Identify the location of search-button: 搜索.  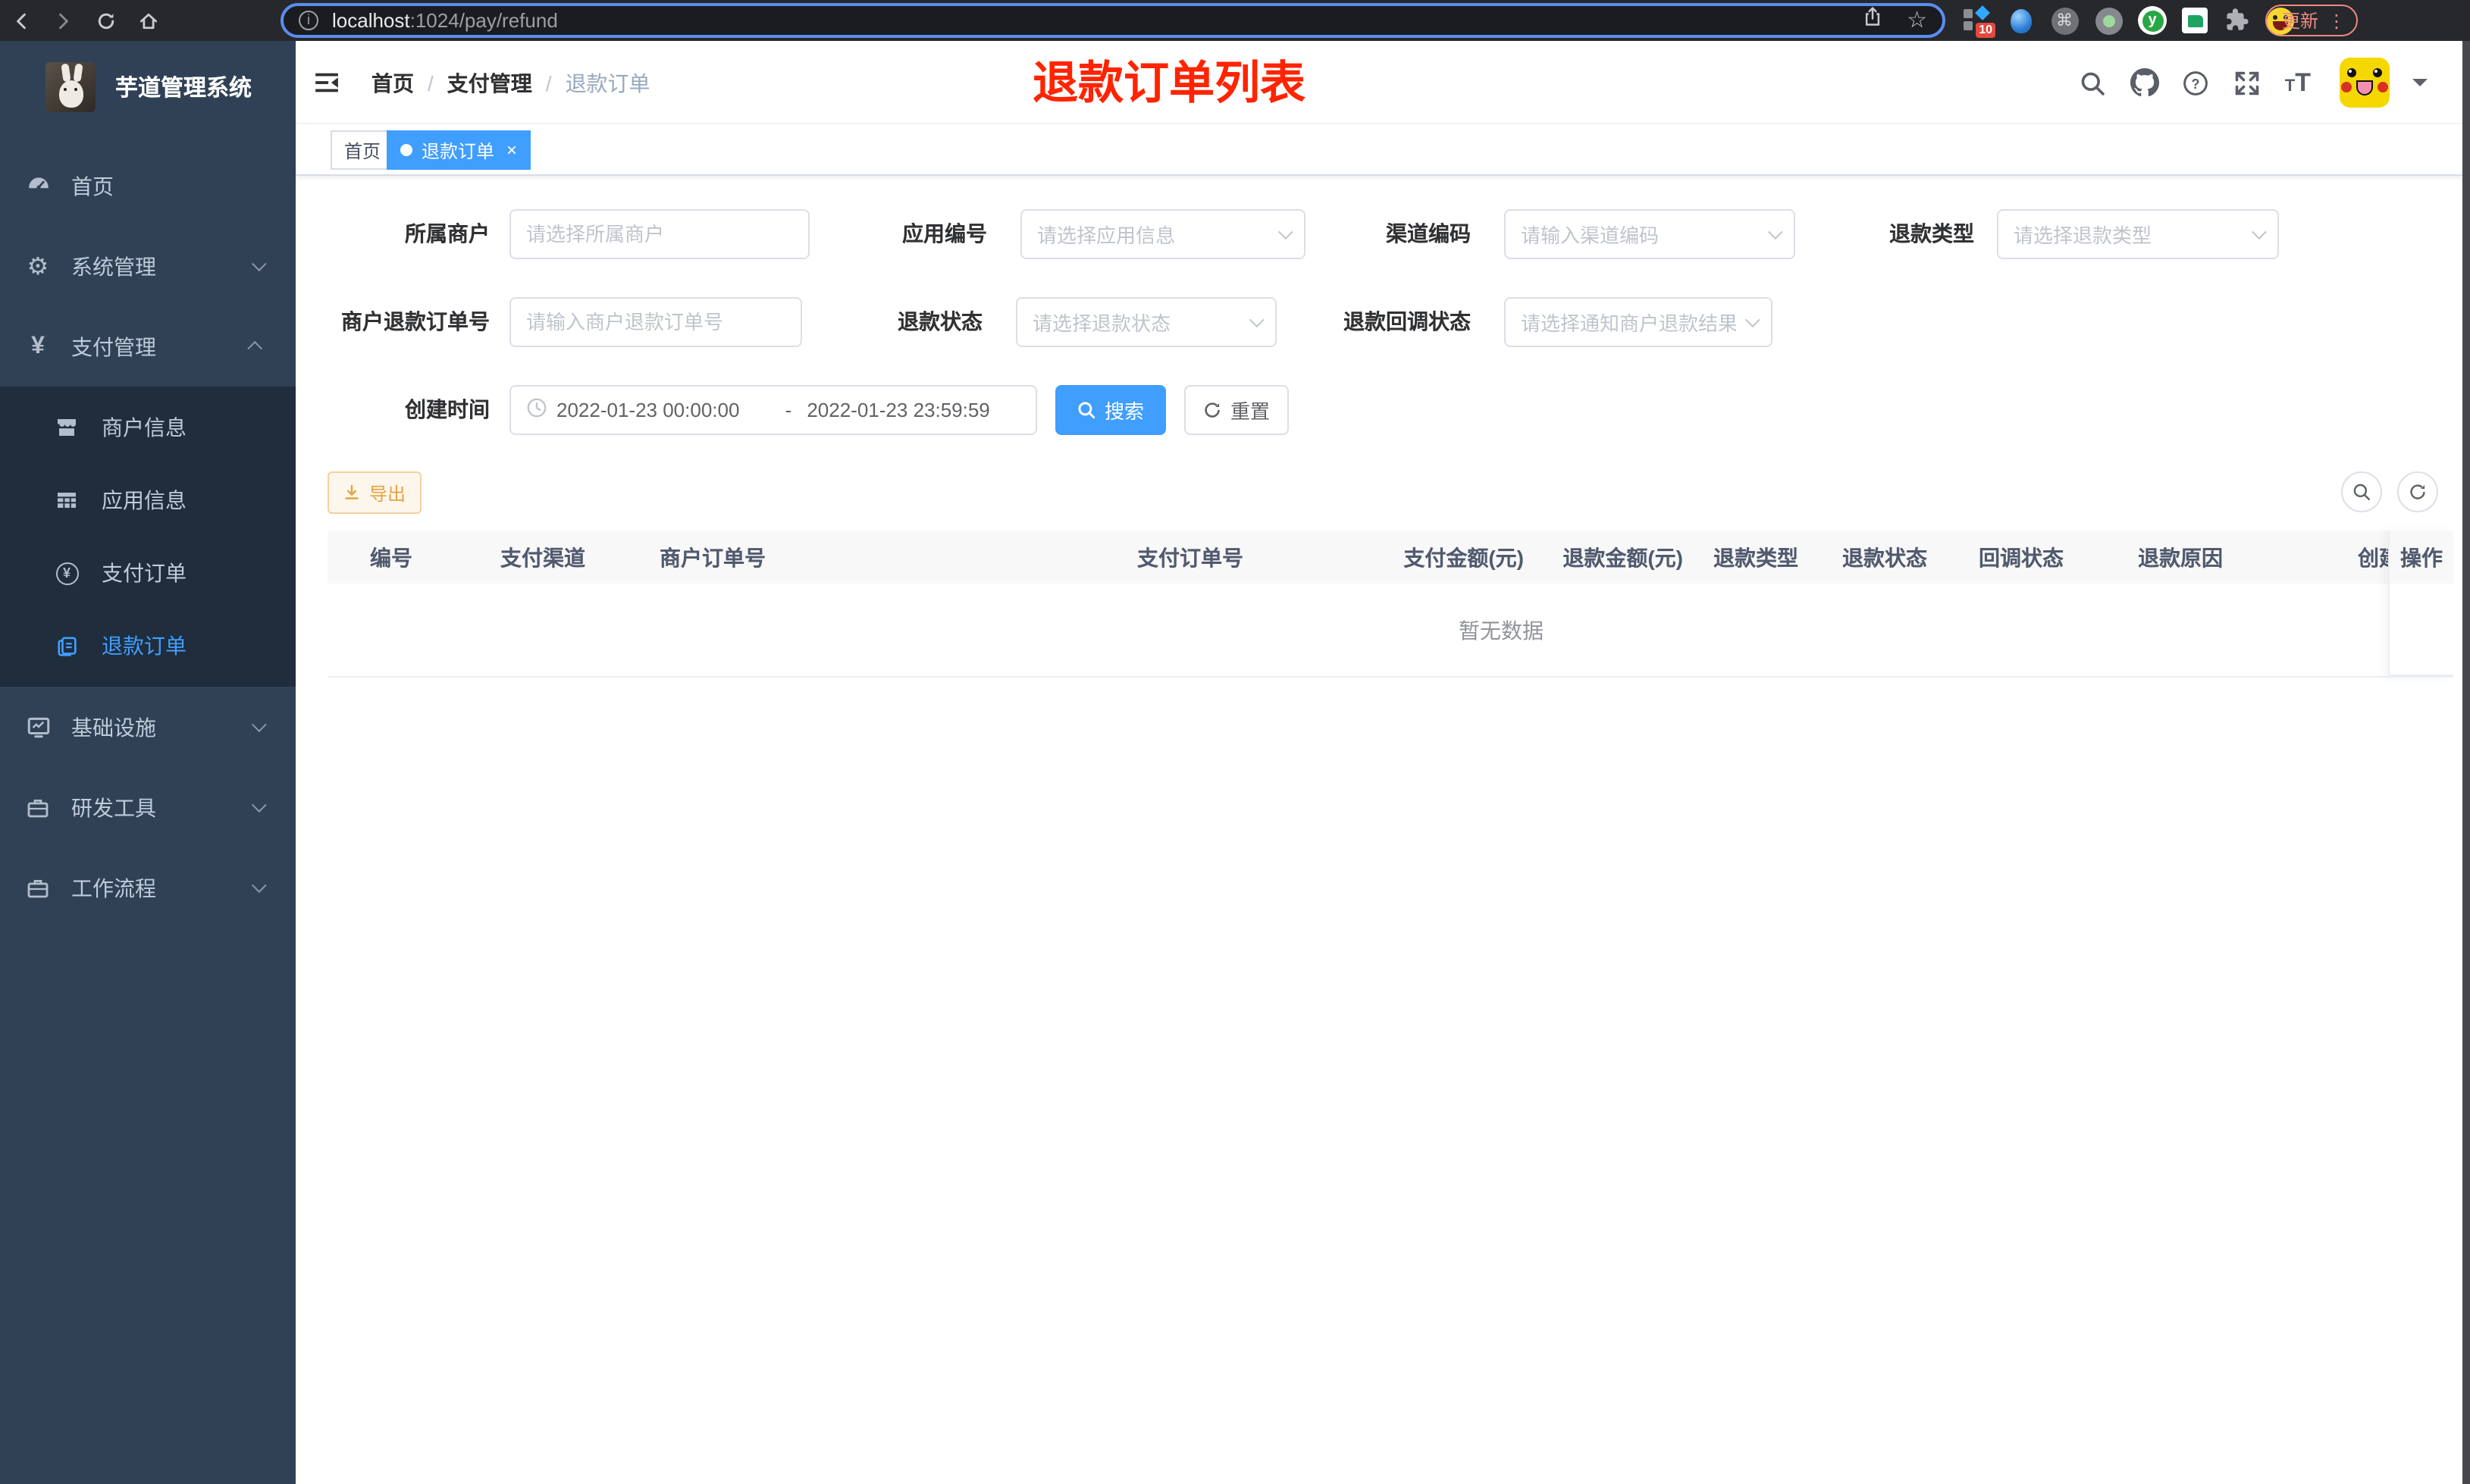
(1110, 410).